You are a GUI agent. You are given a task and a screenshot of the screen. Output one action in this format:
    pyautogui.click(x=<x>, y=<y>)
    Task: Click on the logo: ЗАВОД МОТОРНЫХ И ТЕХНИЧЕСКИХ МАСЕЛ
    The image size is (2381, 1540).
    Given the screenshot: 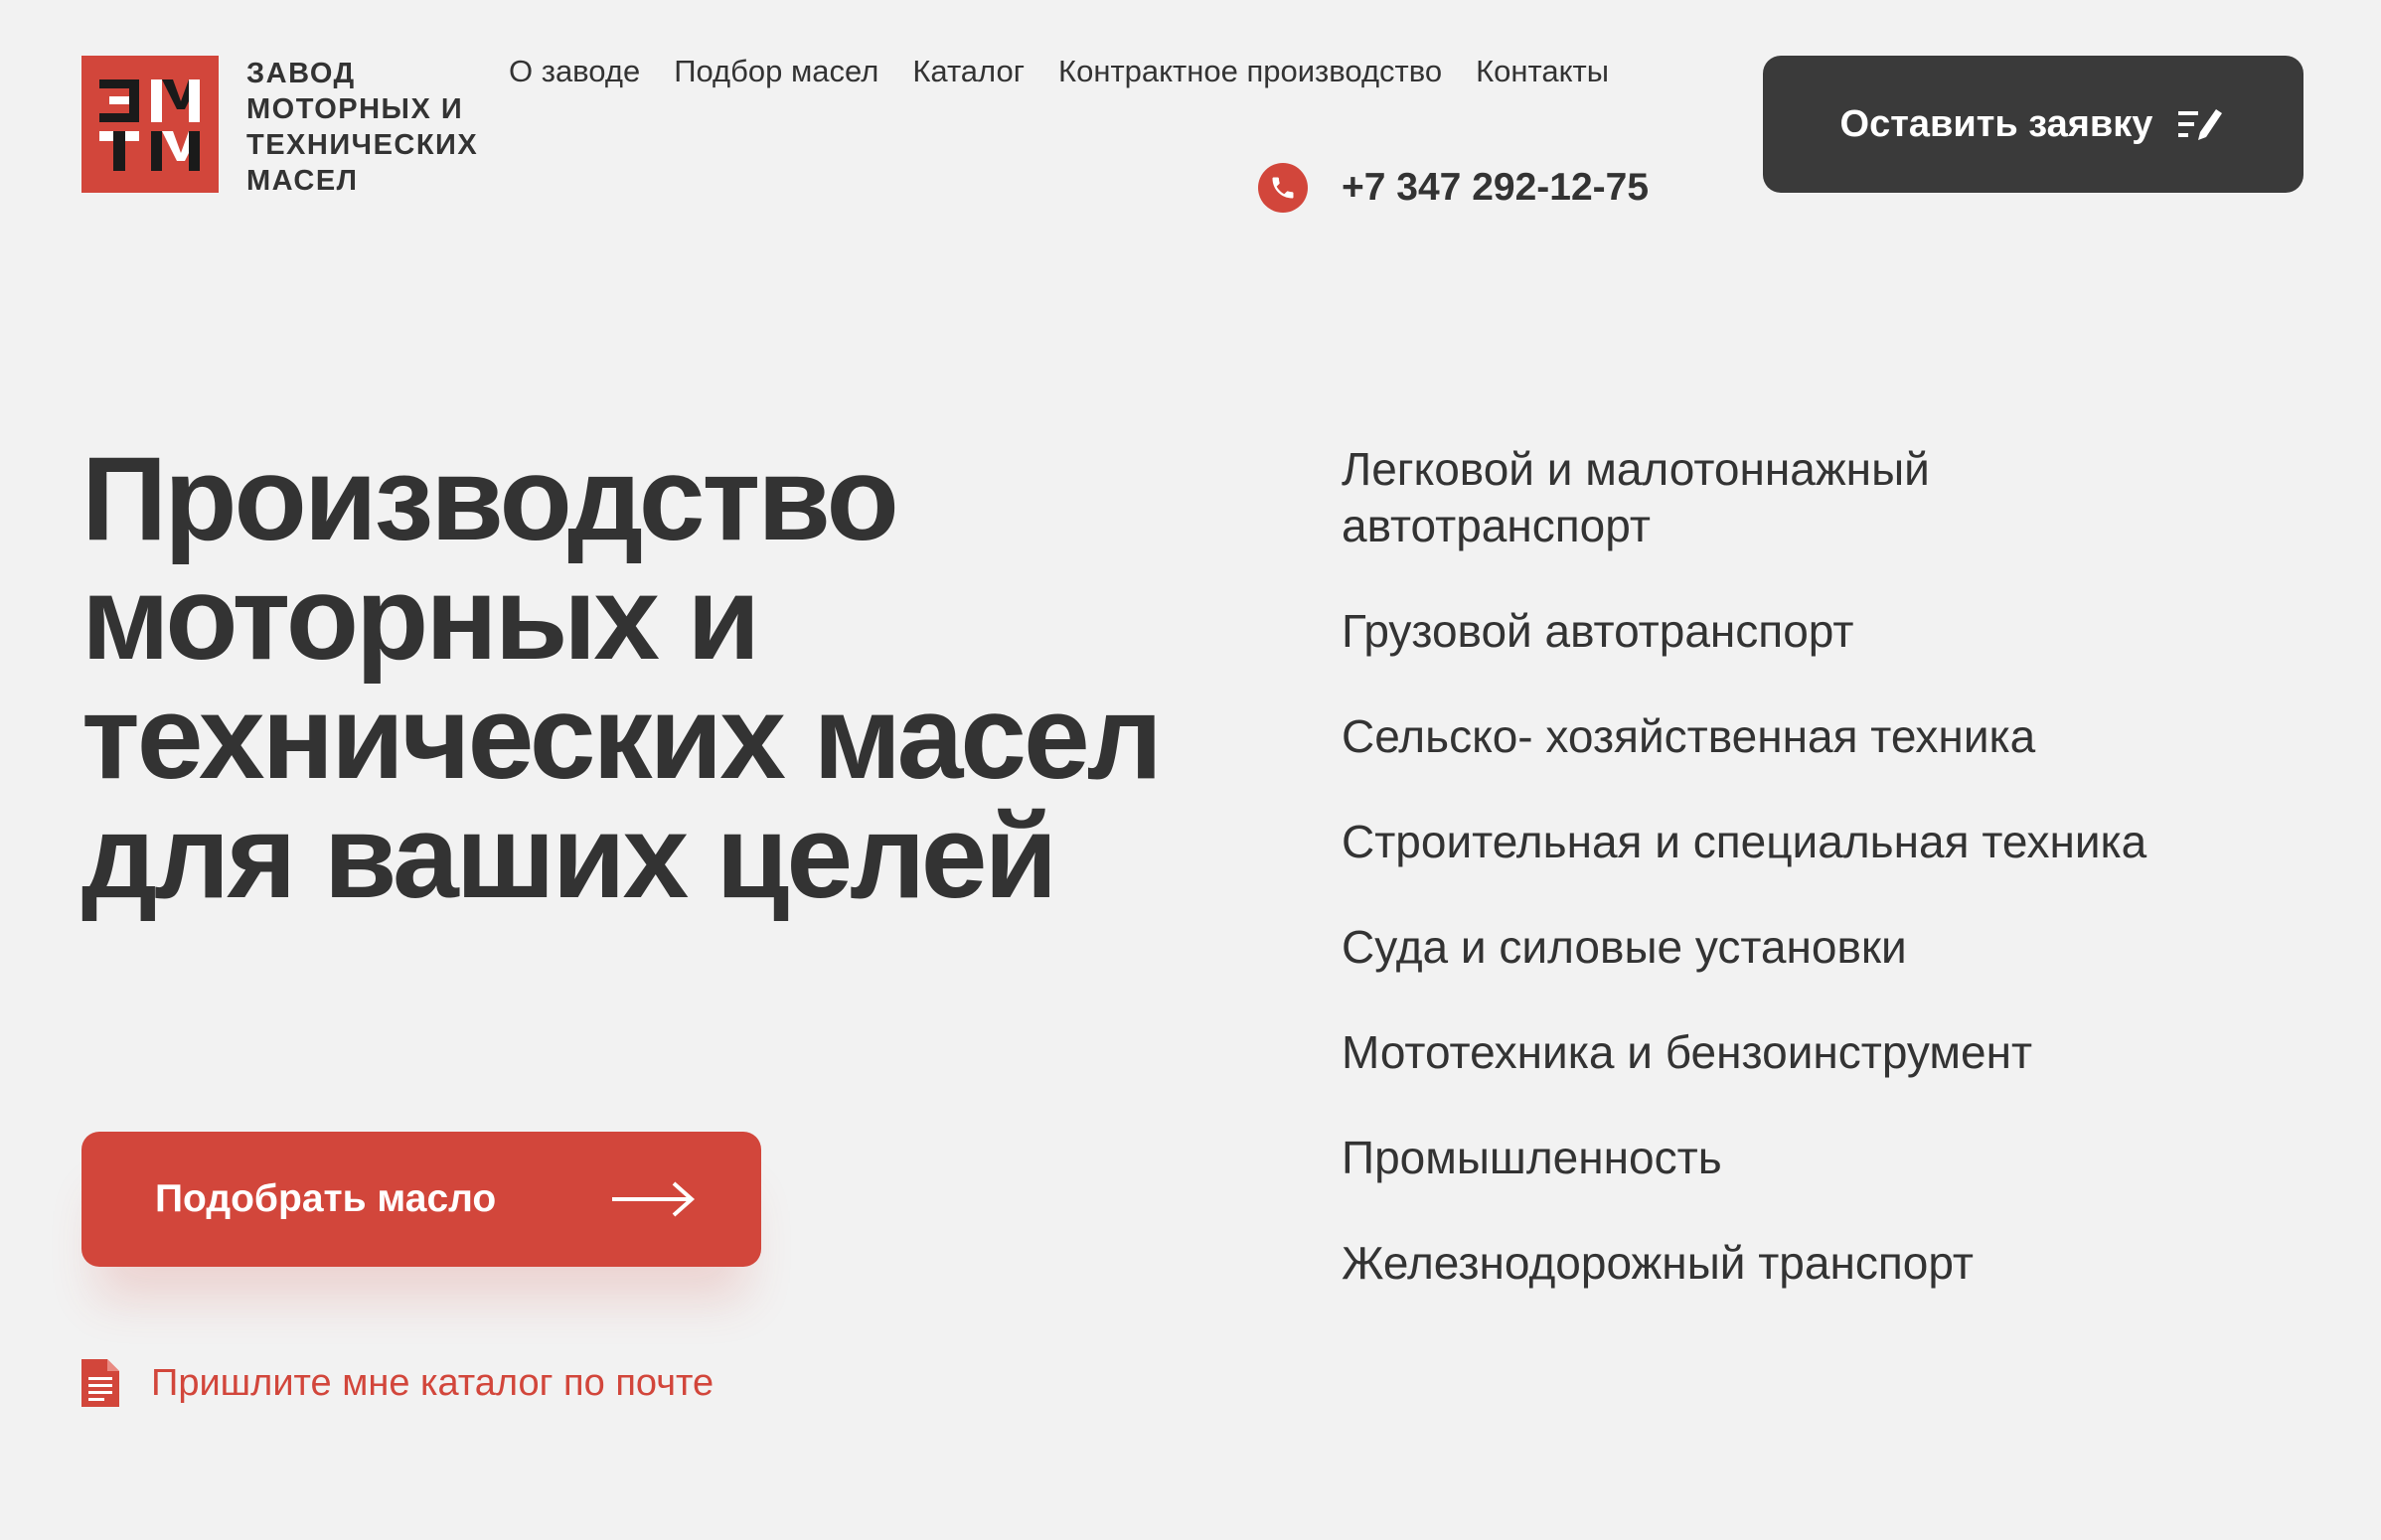 What is the action you would take?
    pyautogui.click(x=293, y=128)
    